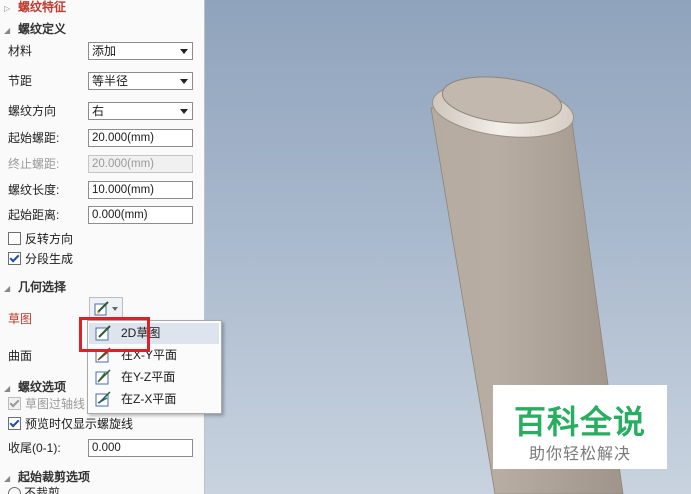 This screenshot has width=691, height=494. Describe the element at coordinates (140, 164) in the screenshot. I see `end-pitch-input: 20.000(mm)` at that location.